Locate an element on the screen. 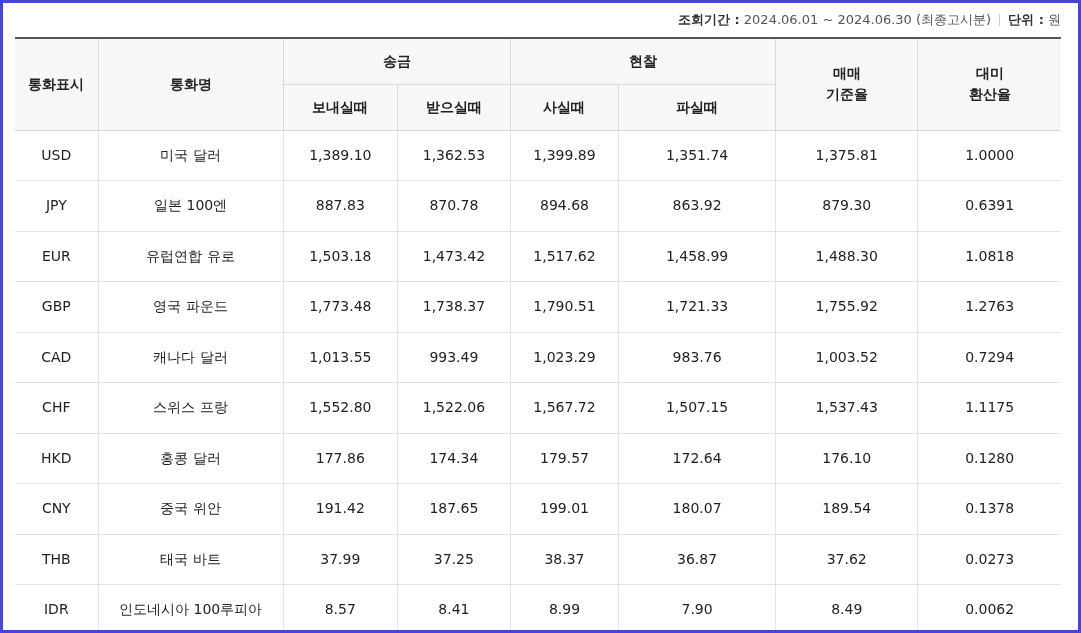  table-cell: 일본 100엔 is located at coordinates (191, 205).